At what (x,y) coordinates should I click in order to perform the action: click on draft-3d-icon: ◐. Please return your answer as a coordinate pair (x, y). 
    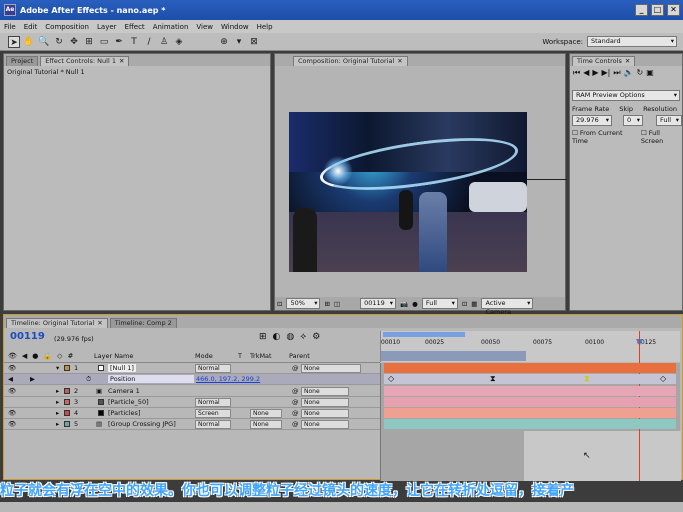
    Looking at the image, I should click on (277, 337).